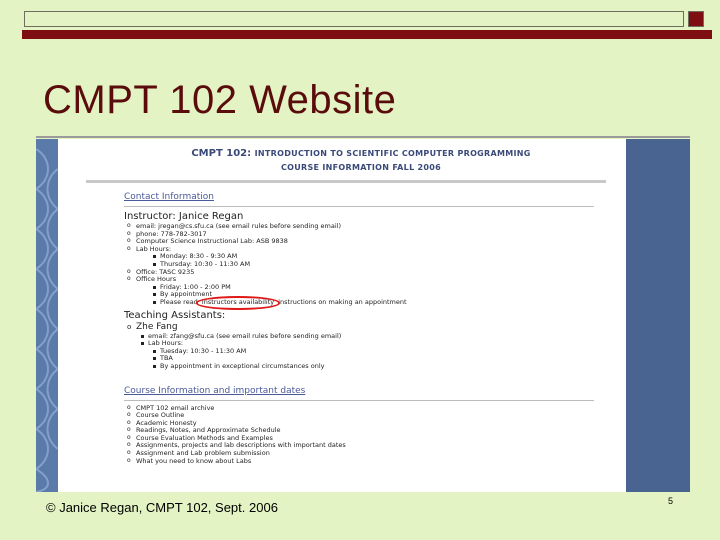 This screenshot has width=720, height=540. I want to click on website-header-line2: Course Information Fall 2006, so click(361, 167).